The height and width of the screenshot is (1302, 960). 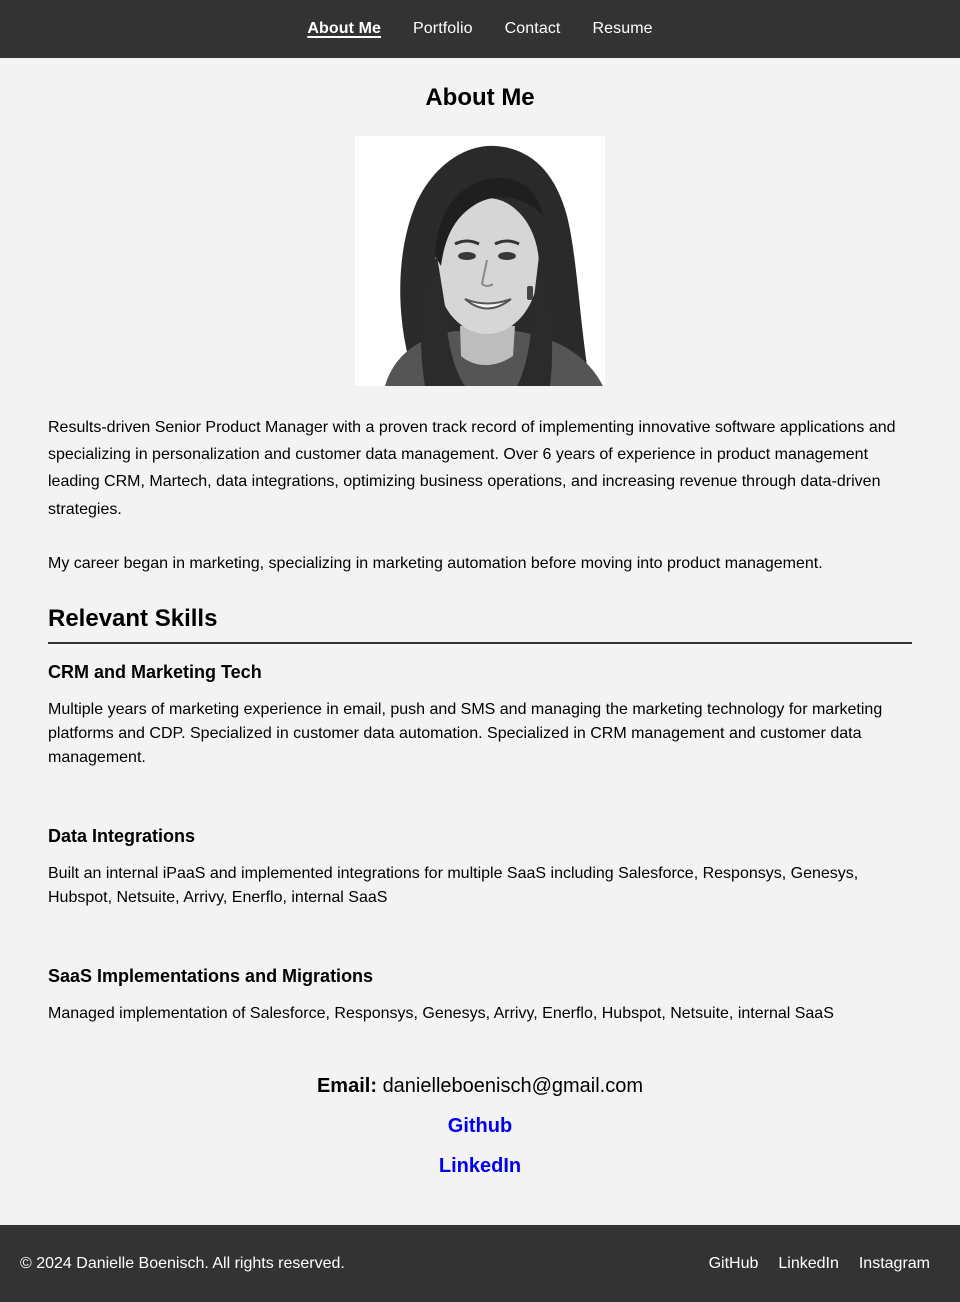 I want to click on footer-instagram-link: Instagram, so click(x=894, y=1264).